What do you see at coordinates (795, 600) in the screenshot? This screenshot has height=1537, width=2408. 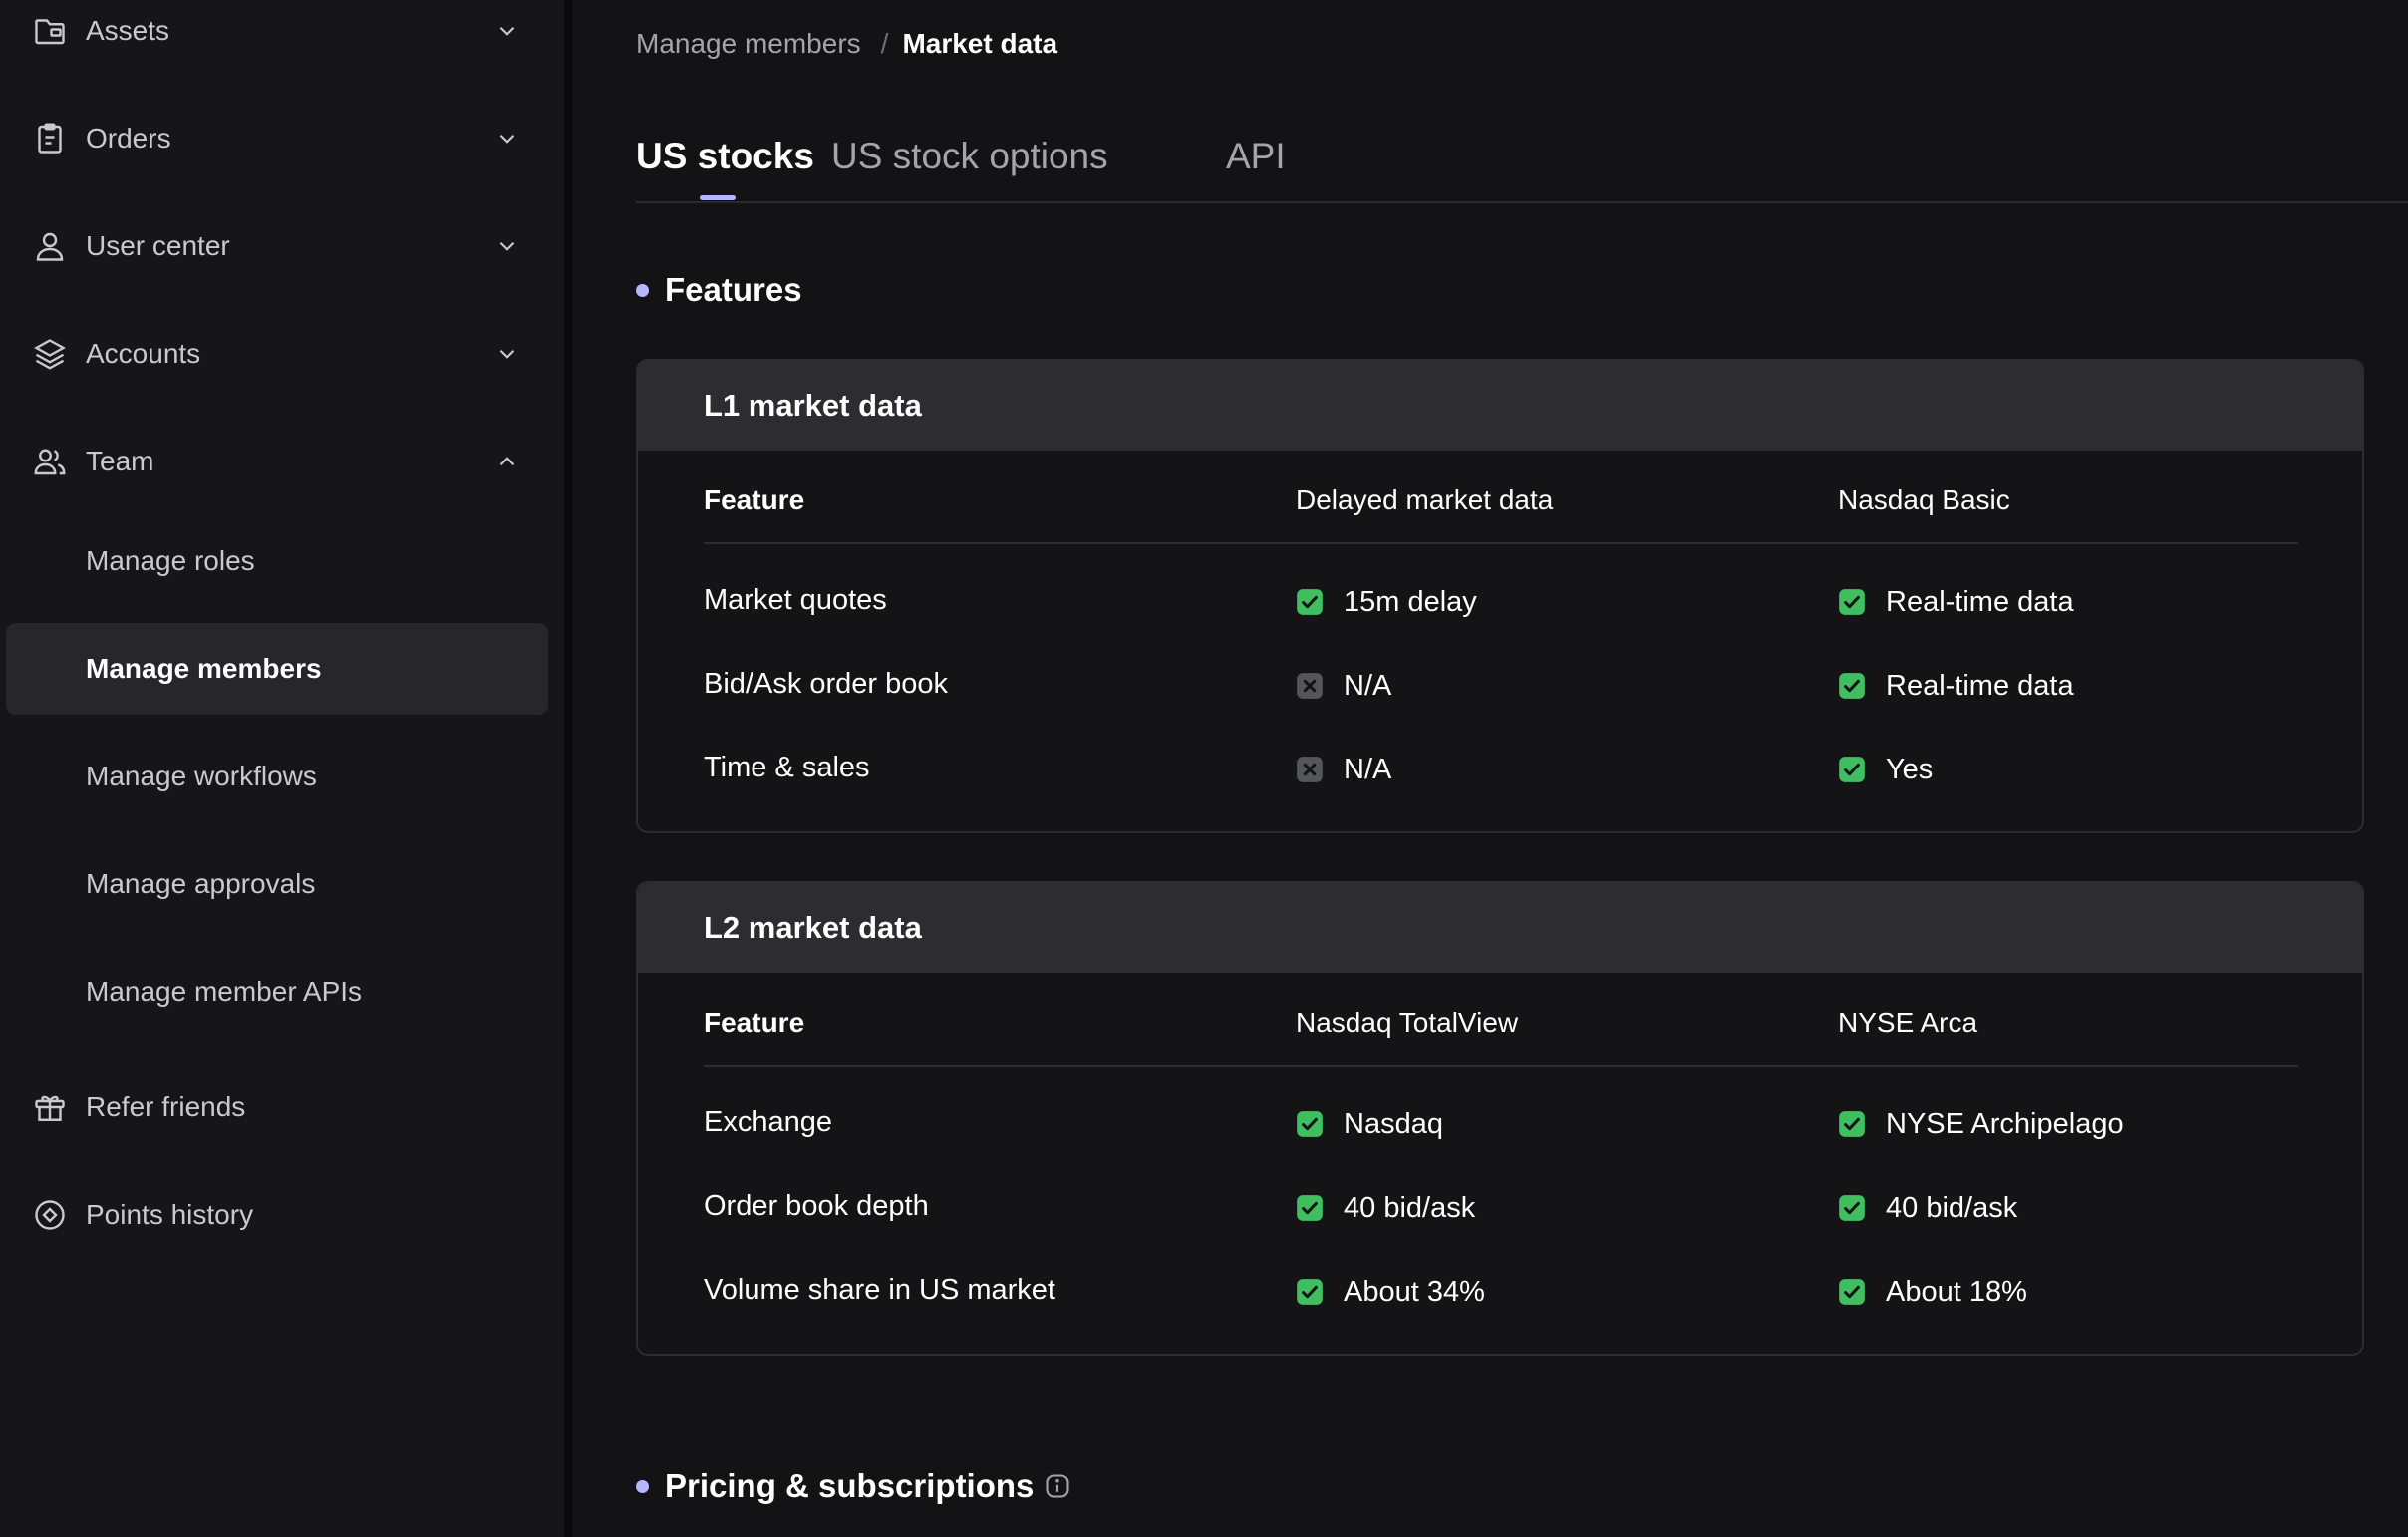 I see `row-label: Market quotes` at bounding box center [795, 600].